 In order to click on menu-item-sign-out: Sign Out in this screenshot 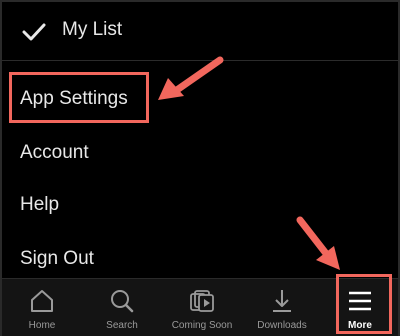, I will do `click(57, 259)`.